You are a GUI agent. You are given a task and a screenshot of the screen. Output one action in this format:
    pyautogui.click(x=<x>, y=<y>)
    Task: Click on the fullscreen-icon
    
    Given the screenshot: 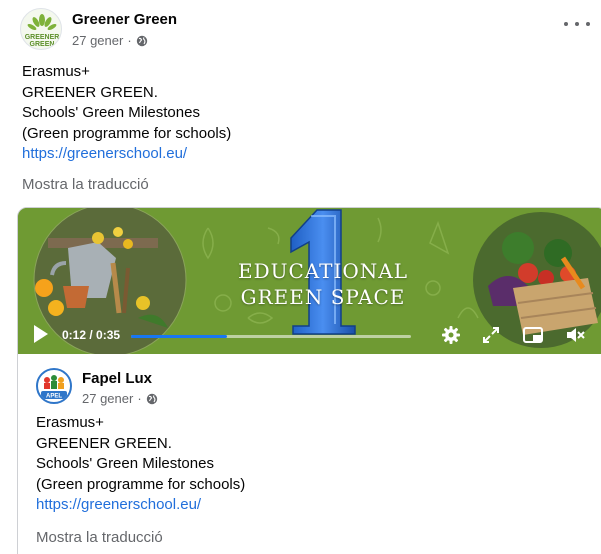 What is the action you would take?
    pyautogui.click(x=491, y=335)
    